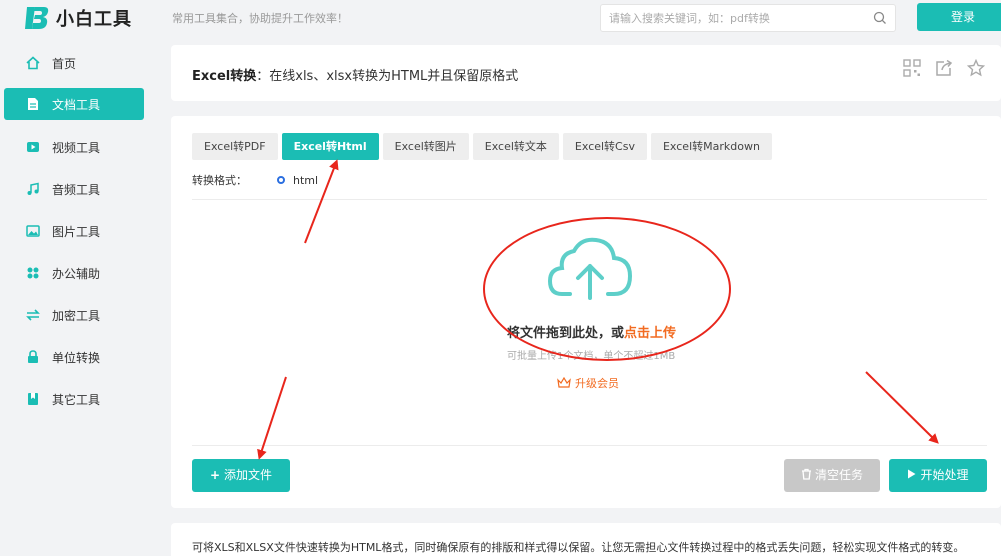 This screenshot has height=556, width=1001. Describe the element at coordinates (425, 146) in the screenshot. I see `tab-excel-to-image: Excel转图片` at that location.